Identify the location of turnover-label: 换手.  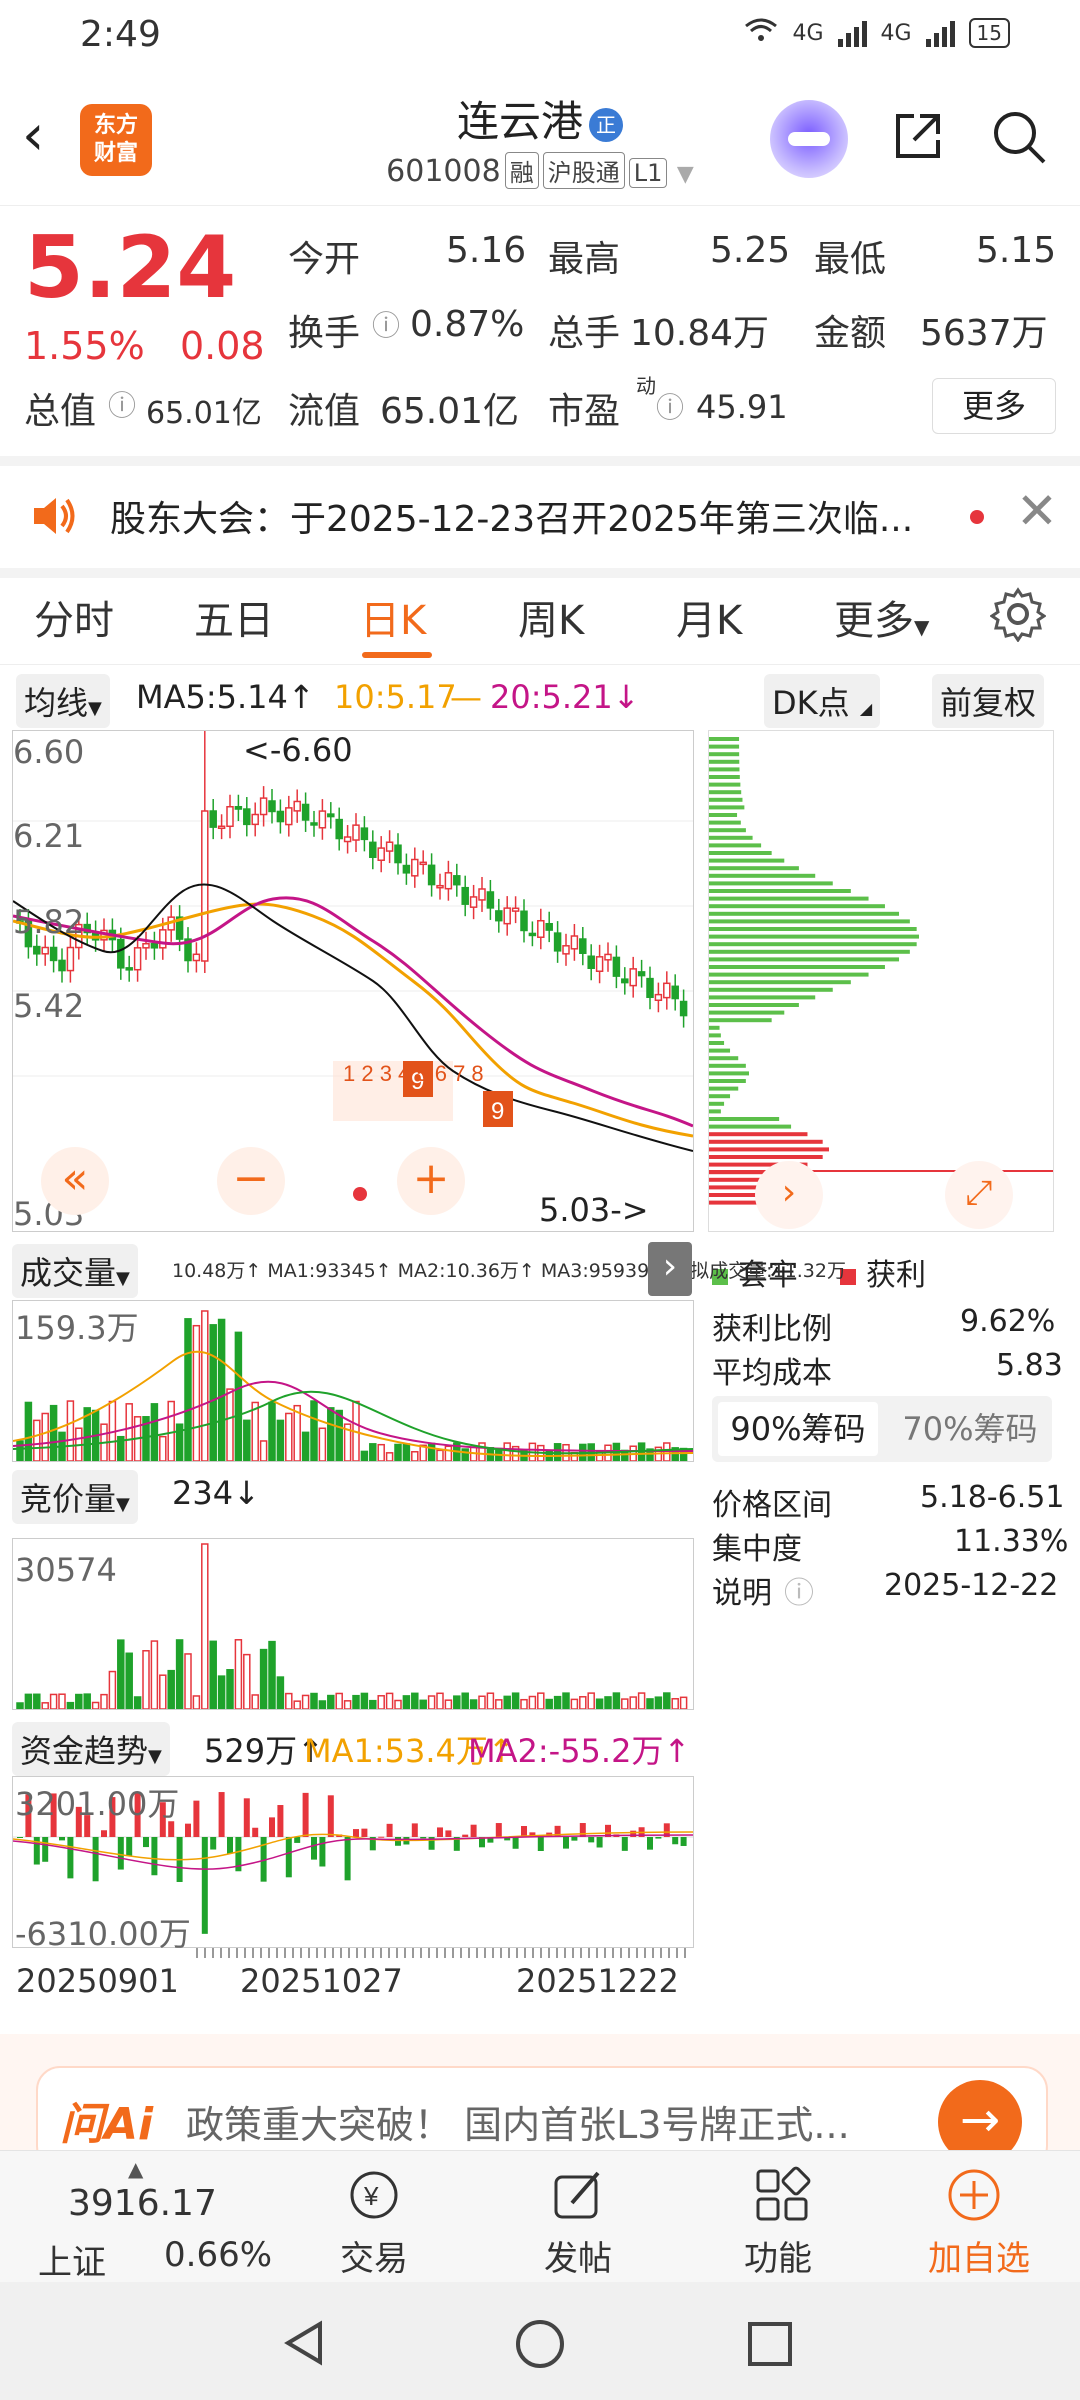
(324, 333).